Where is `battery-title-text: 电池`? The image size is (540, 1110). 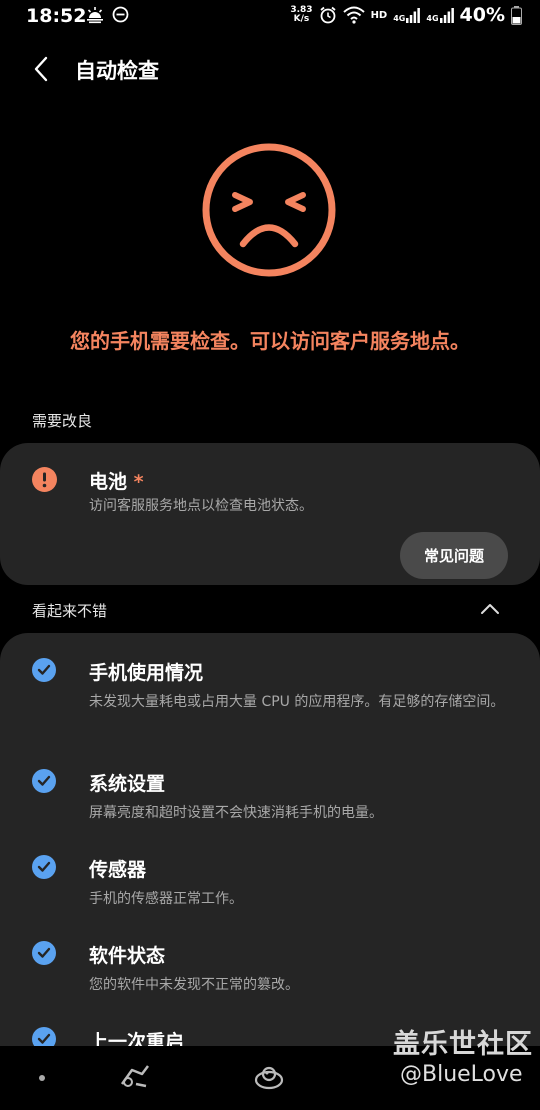 battery-title-text: 电池 is located at coordinates (108, 482).